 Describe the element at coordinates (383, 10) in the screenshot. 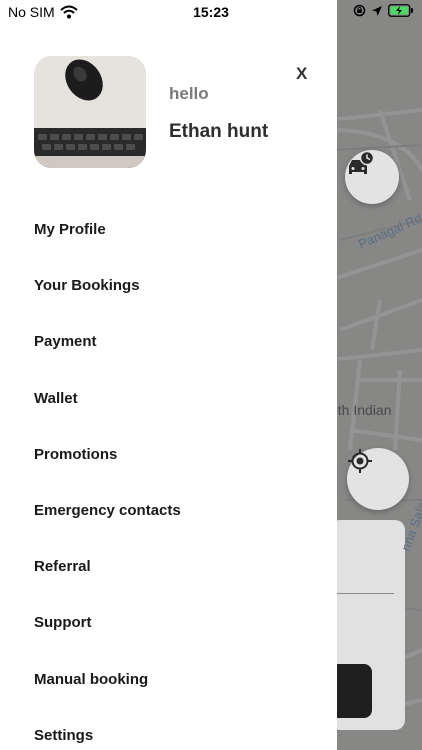

I see `status-icons` at that location.